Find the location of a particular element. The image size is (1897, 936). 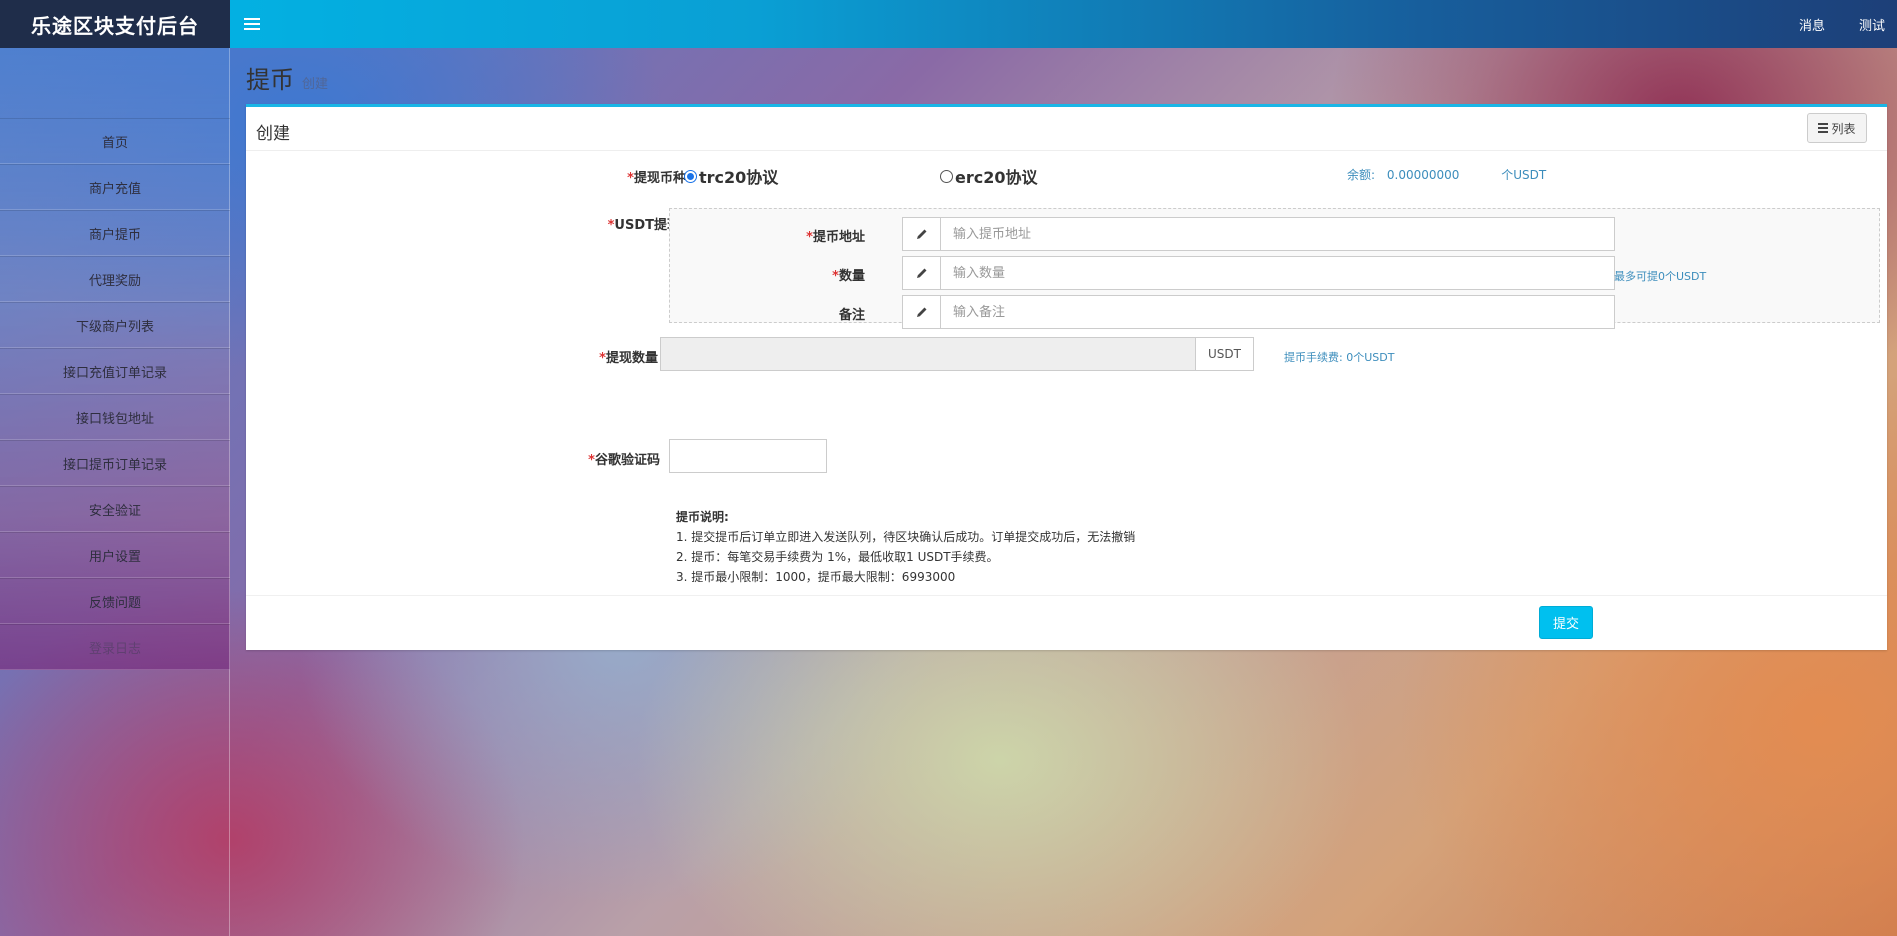

sidebar-item-api-wallet-address: 接口钱包地址 is located at coordinates (115, 417).